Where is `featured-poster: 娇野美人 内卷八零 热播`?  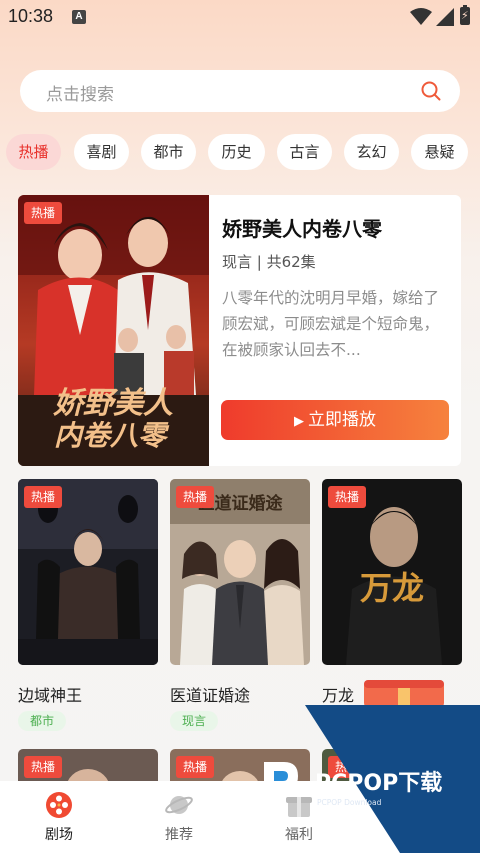
featured-poster: 娇野美人 内卷八零 热播 is located at coordinates (113, 330).